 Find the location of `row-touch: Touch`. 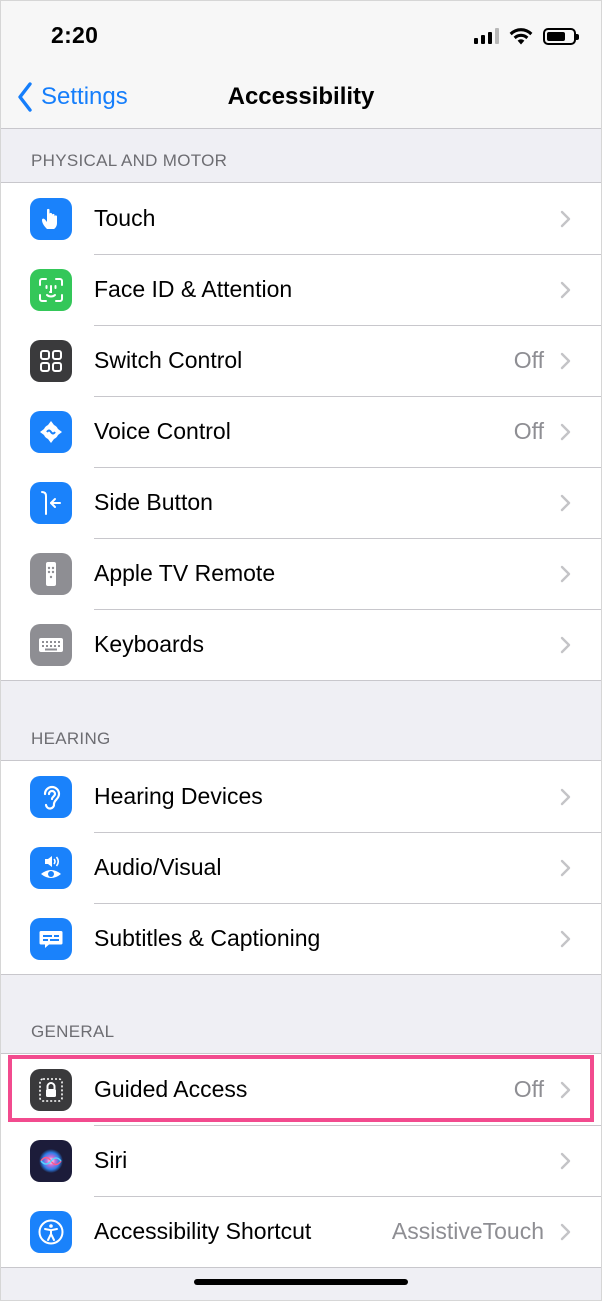

row-touch: Touch is located at coordinates (301, 218).